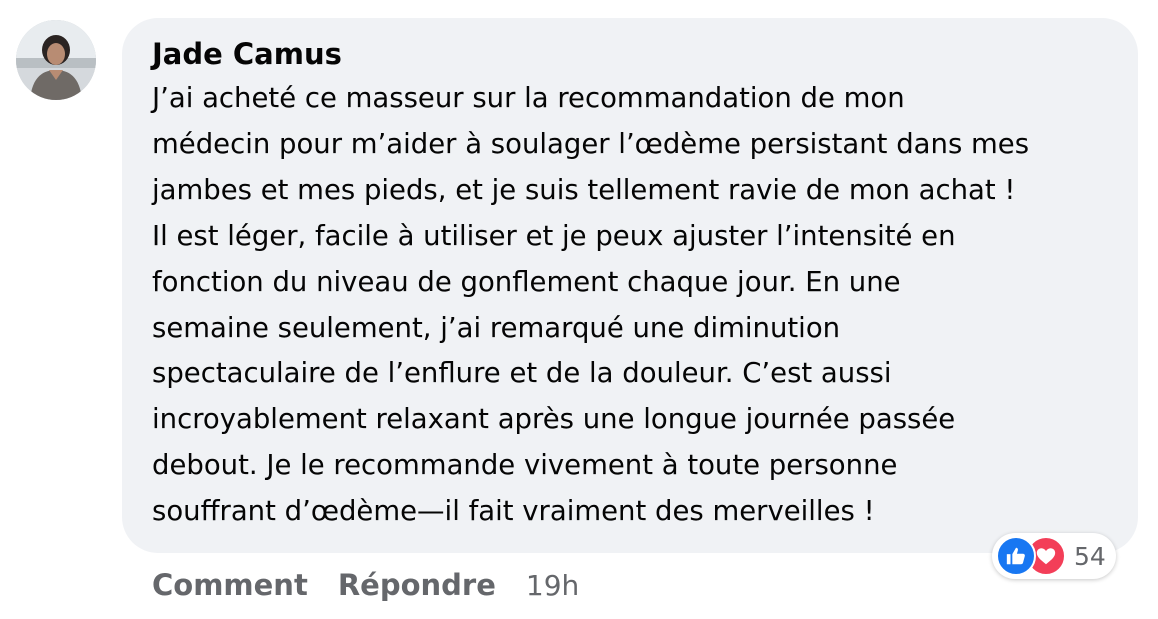  Describe the element at coordinates (417, 585) in the screenshot. I see `reply-button: Répondre` at that location.